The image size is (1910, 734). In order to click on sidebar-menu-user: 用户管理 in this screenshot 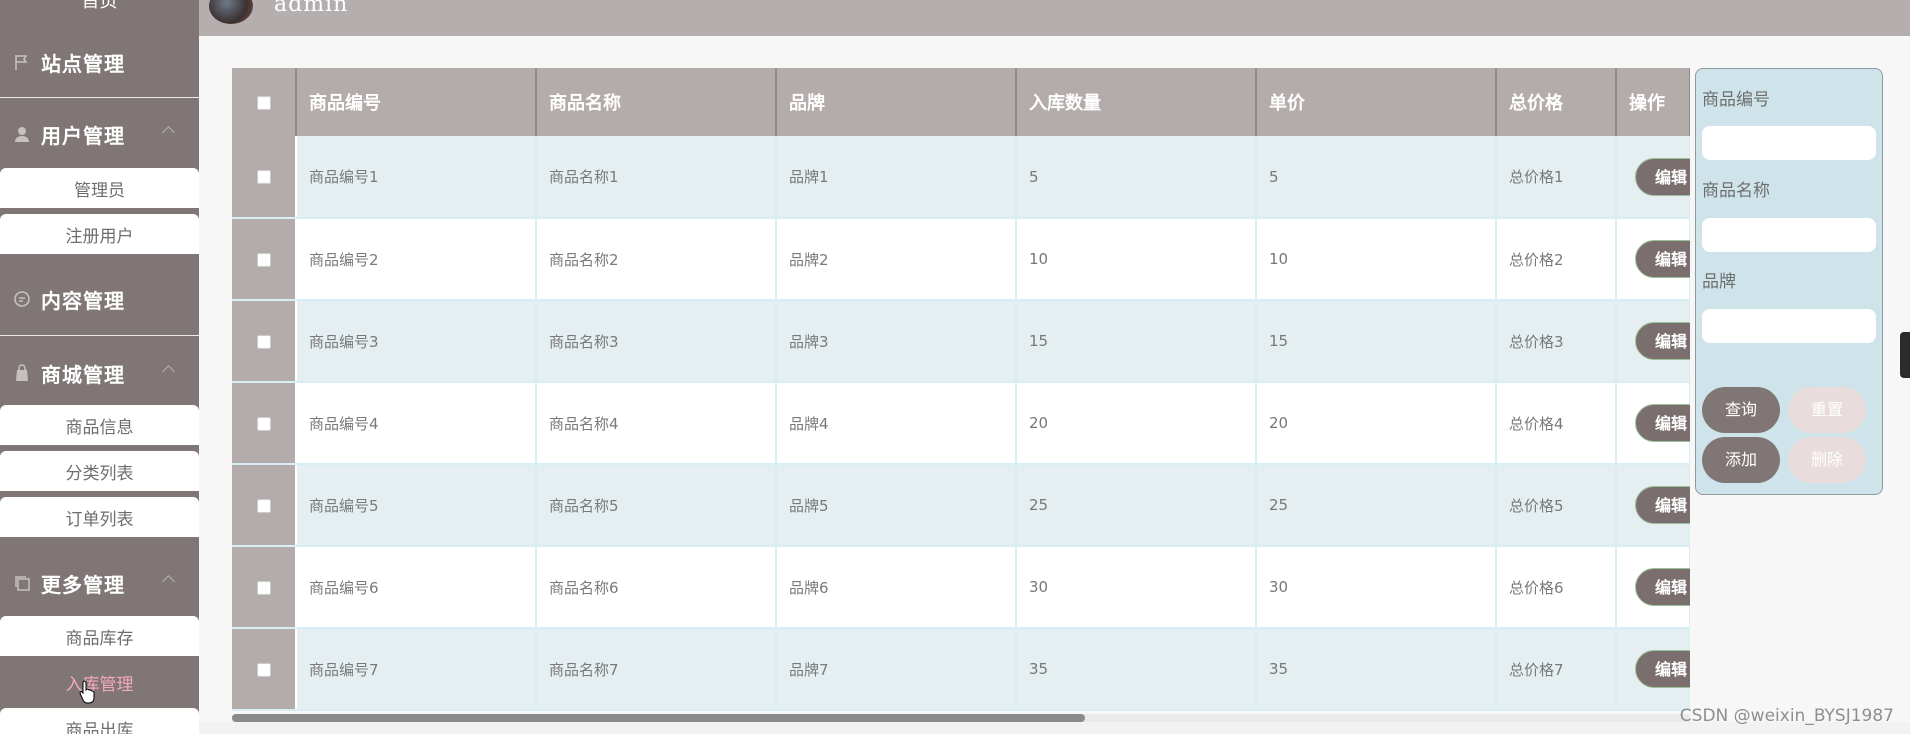, I will do `click(99, 134)`.